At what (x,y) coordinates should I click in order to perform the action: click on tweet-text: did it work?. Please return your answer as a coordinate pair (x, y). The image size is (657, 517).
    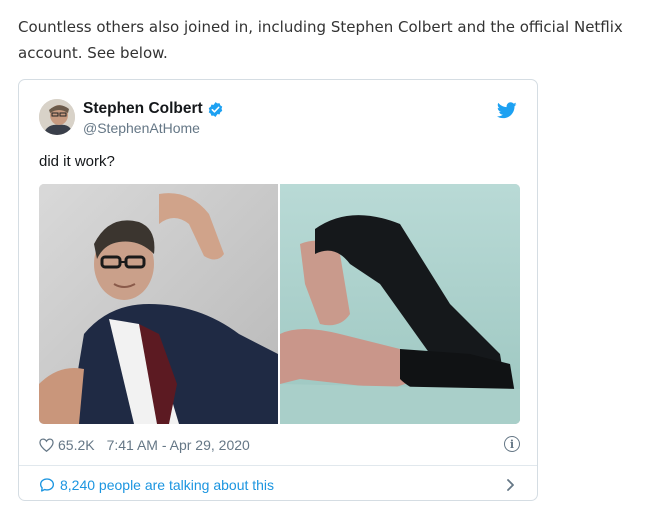
    Looking at the image, I should click on (77, 161).